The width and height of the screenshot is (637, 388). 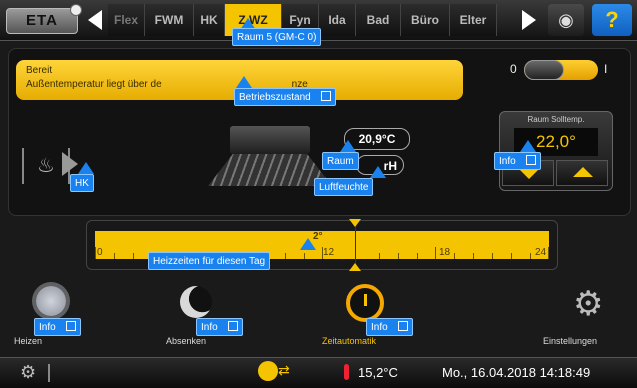 What do you see at coordinates (517, 161) in the screenshot?
I see `tooltip-info-setpoint: Info` at bounding box center [517, 161].